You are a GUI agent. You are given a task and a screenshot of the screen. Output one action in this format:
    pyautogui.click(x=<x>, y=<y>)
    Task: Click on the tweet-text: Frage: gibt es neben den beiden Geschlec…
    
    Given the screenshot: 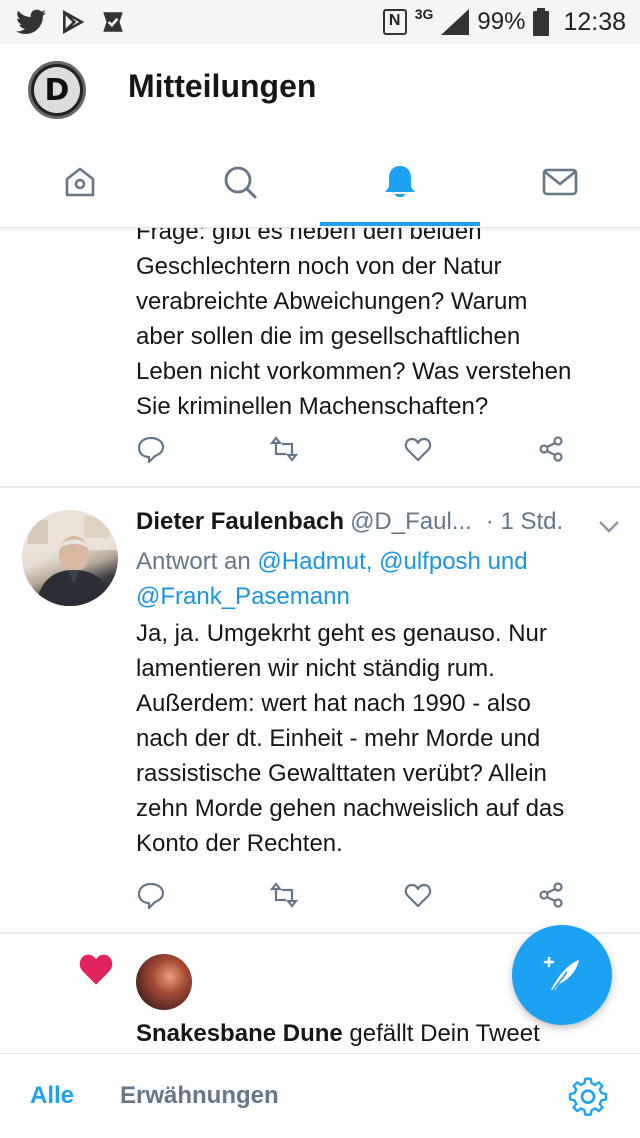 What is the action you would take?
    pyautogui.click(x=381, y=326)
    